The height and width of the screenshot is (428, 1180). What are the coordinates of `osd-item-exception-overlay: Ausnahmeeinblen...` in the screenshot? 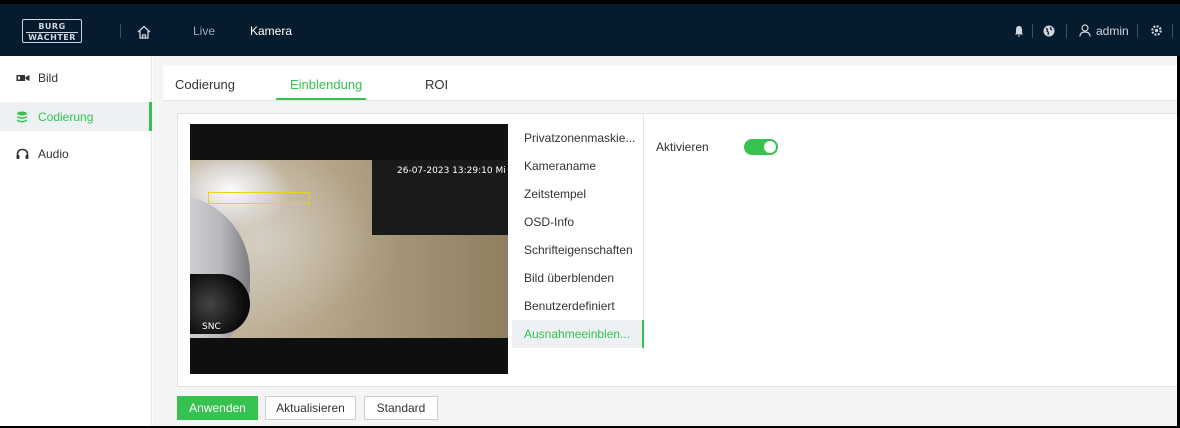 It's located at (577, 334).